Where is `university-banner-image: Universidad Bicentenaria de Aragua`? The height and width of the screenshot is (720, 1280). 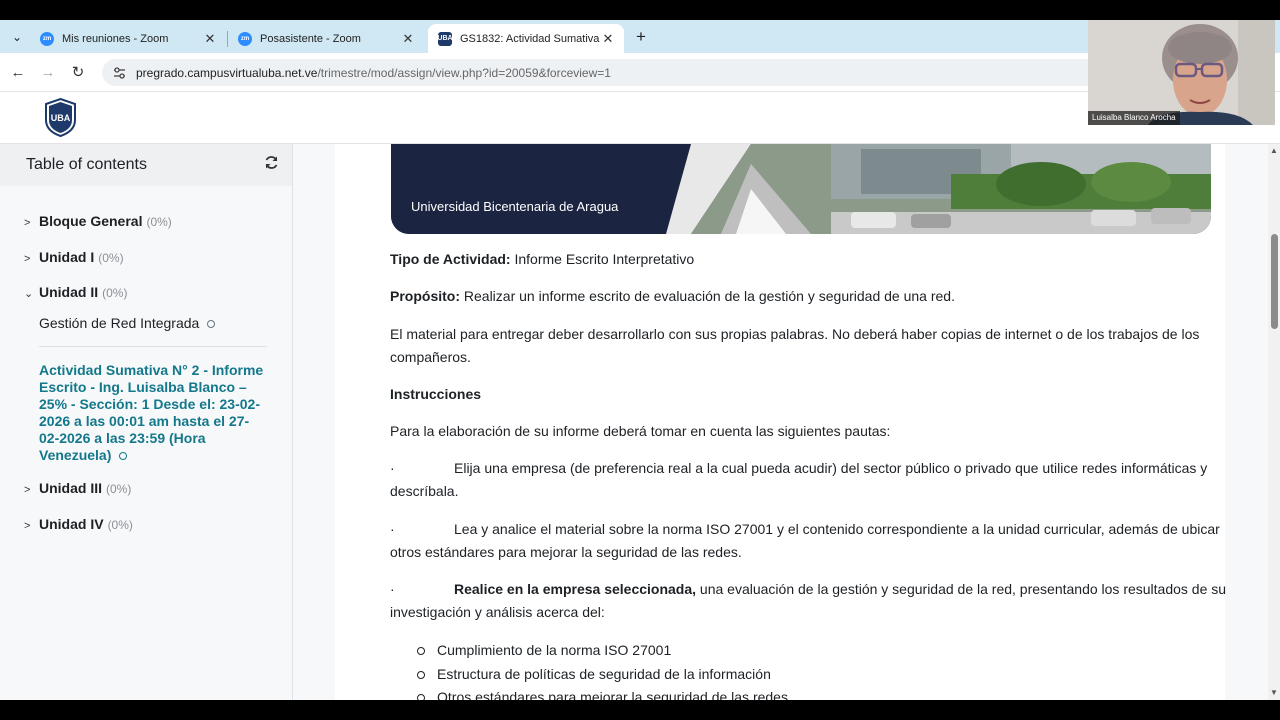 university-banner-image: Universidad Bicentenaria de Aragua is located at coordinates (801, 189).